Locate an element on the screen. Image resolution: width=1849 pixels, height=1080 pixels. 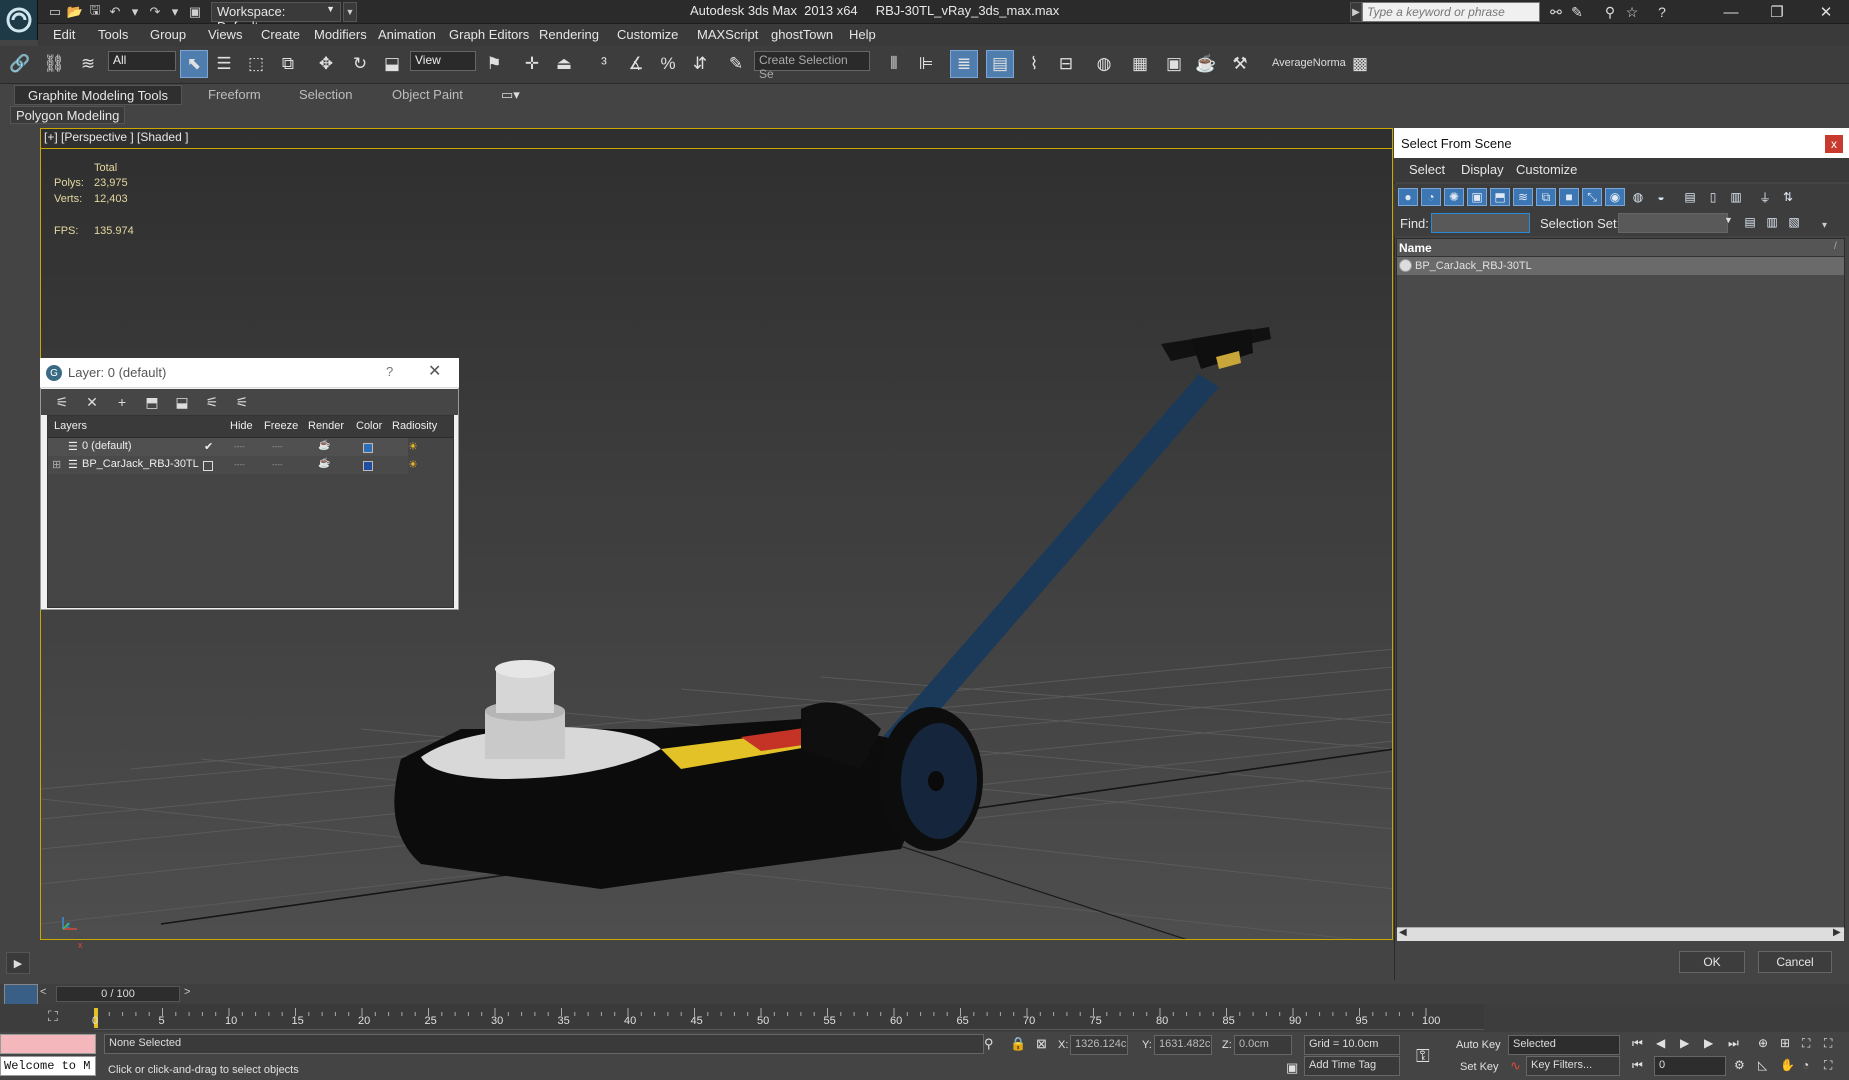
display-groups-icon: ⧉ is located at coordinates (1546, 197).